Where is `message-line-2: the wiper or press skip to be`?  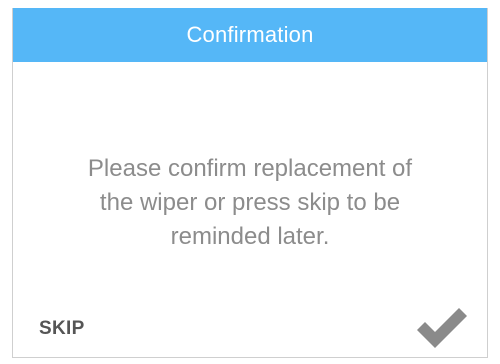
message-line-2: the wiper or press skip to be is located at coordinates (250, 202).